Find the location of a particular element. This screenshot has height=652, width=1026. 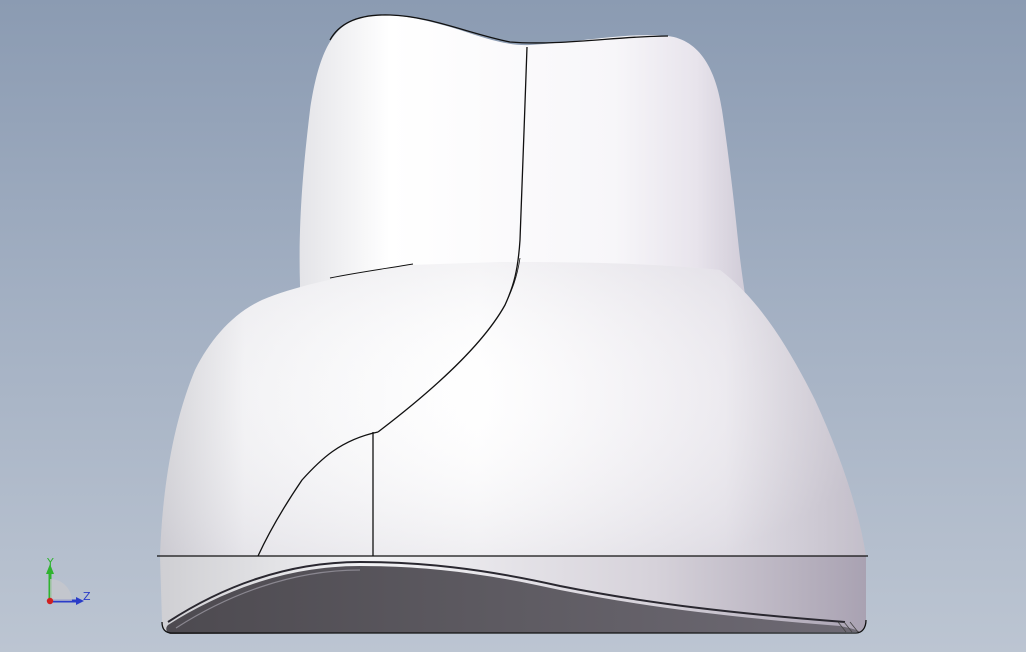

triad-z-label: Z is located at coordinates (87, 596).